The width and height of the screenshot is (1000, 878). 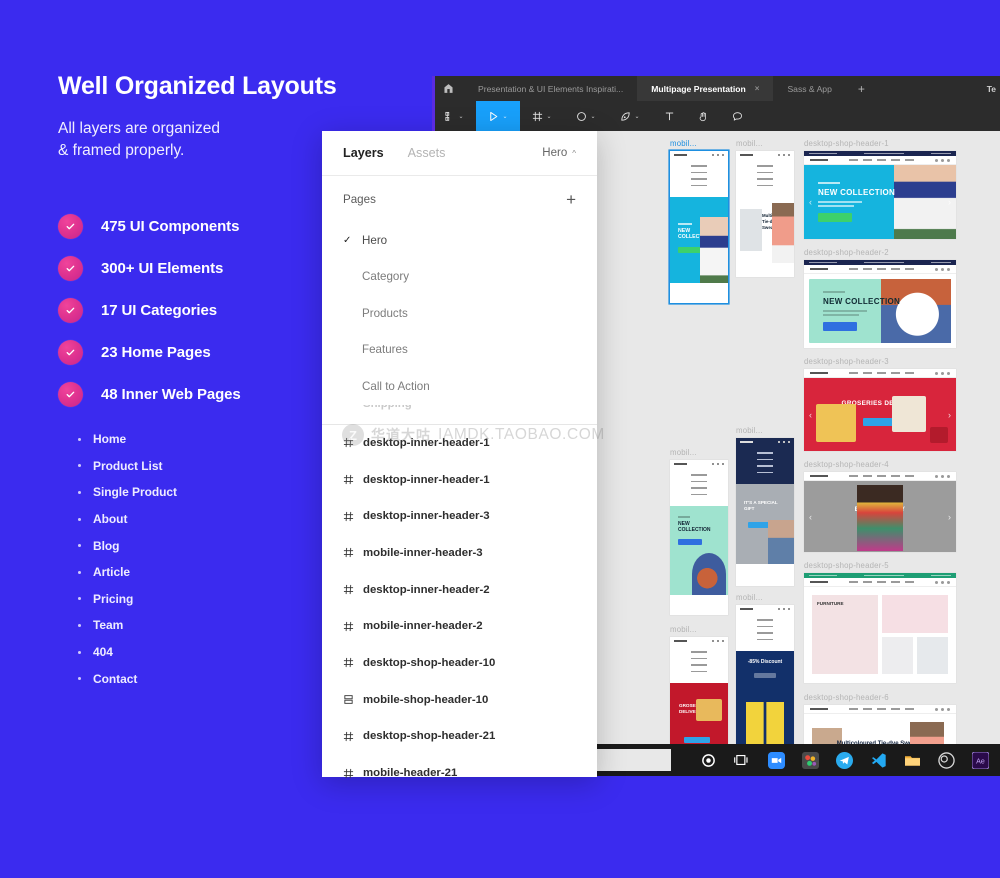 I want to click on tab-layers: Layers, so click(x=363, y=153).